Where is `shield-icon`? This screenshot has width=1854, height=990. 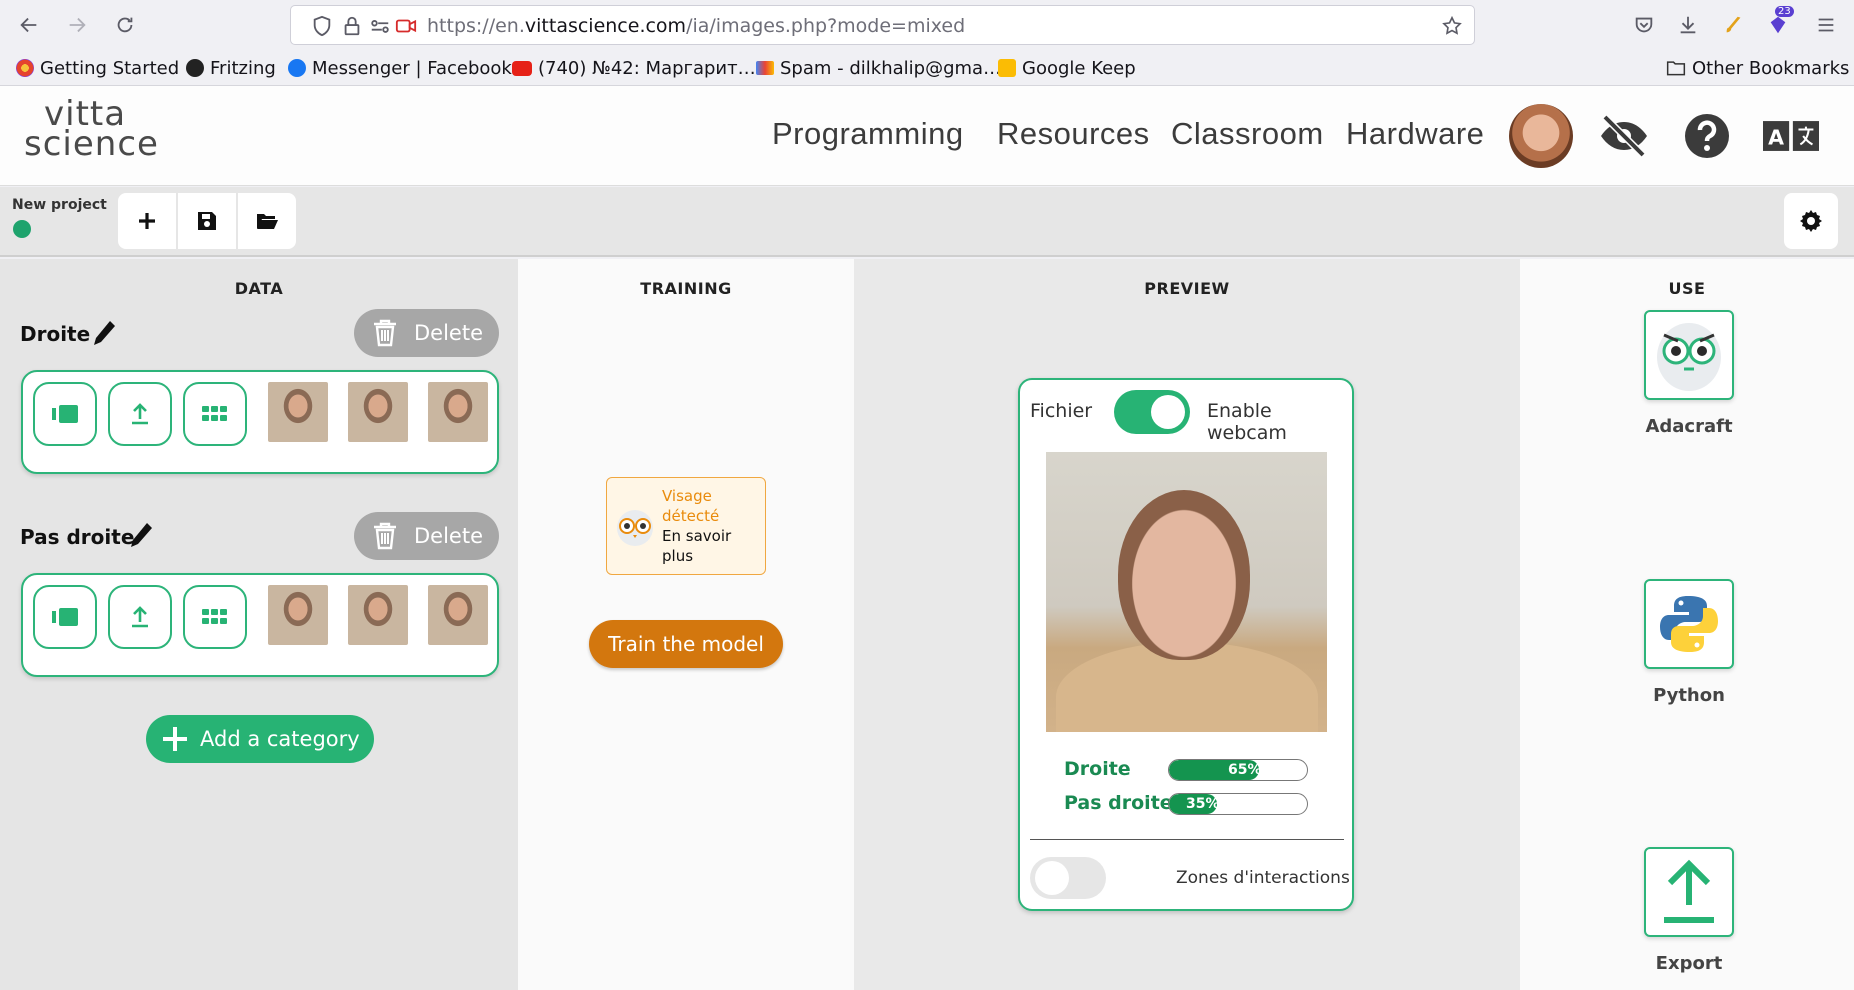
shield-icon is located at coordinates (322, 26).